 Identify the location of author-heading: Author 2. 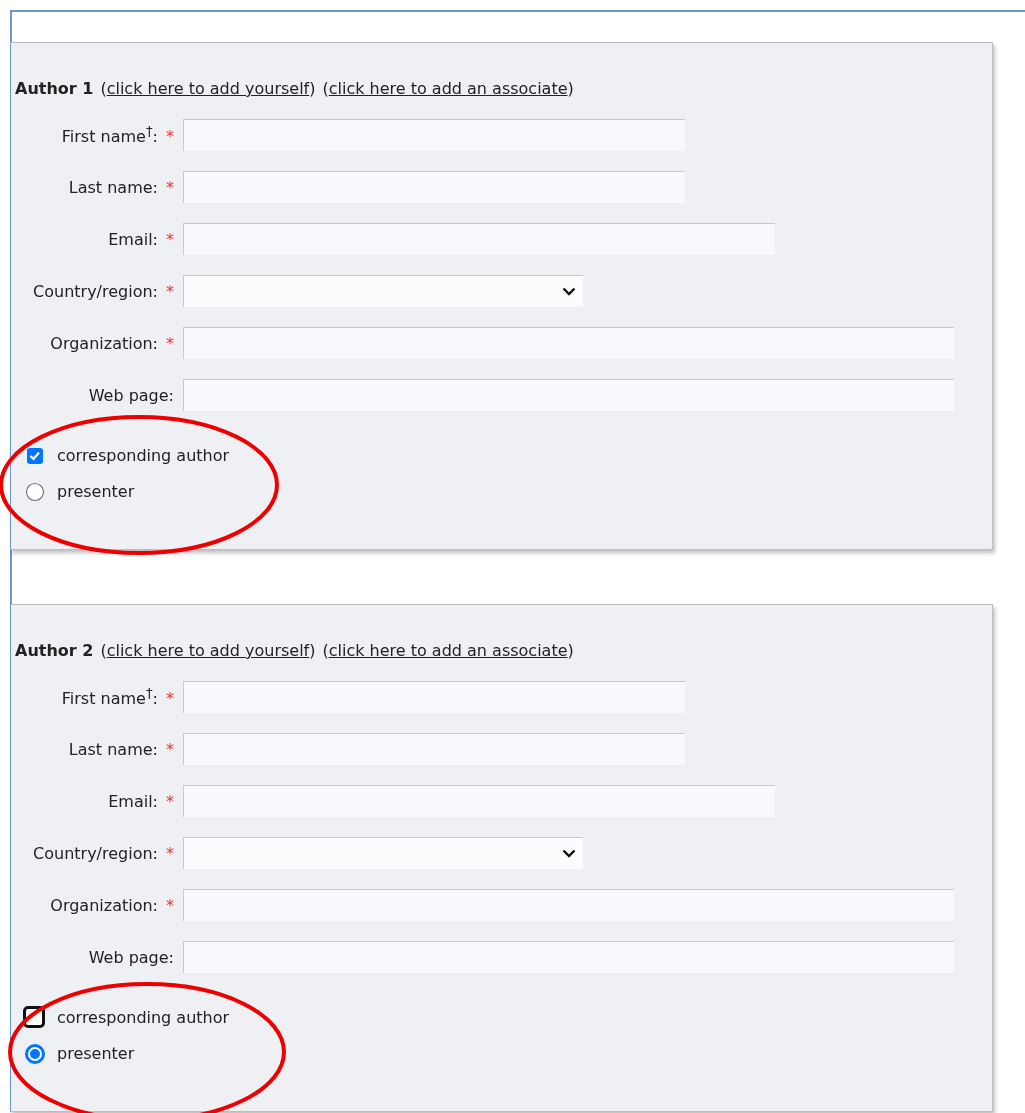
(54, 650).